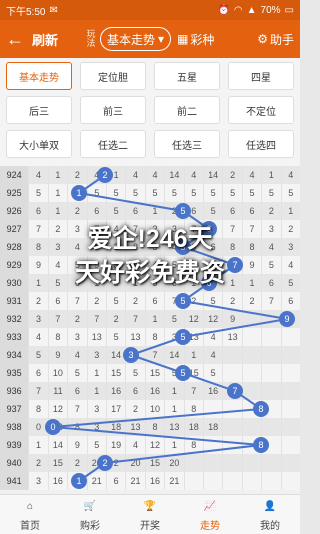 The width and height of the screenshot is (320, 534). Describe the element at coordinates (262, 39) in the screenshot. I see `gear-icon: ⚙` at that location.